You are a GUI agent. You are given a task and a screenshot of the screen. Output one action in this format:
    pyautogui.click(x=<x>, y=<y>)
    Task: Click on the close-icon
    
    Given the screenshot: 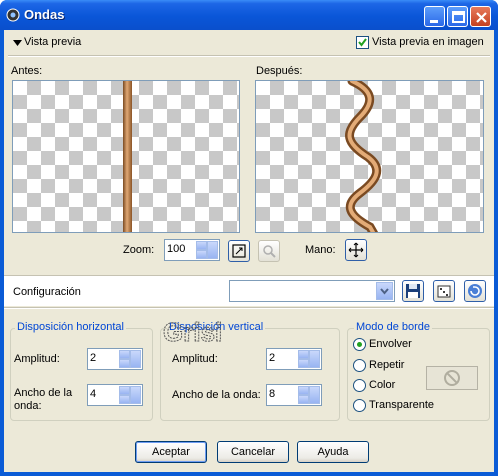 What is the action you would take?
    pyautogui.click(x=481, y=17)
    